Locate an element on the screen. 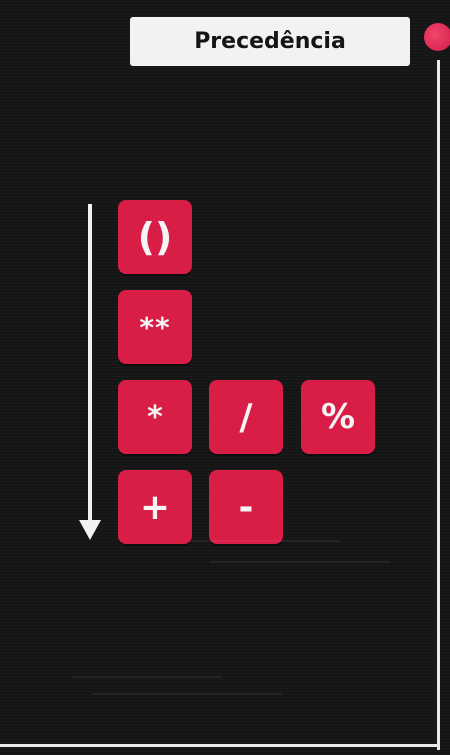 This screenshot has height=755, width=450. recording-dot-icon is located at coordinates (437, 37).